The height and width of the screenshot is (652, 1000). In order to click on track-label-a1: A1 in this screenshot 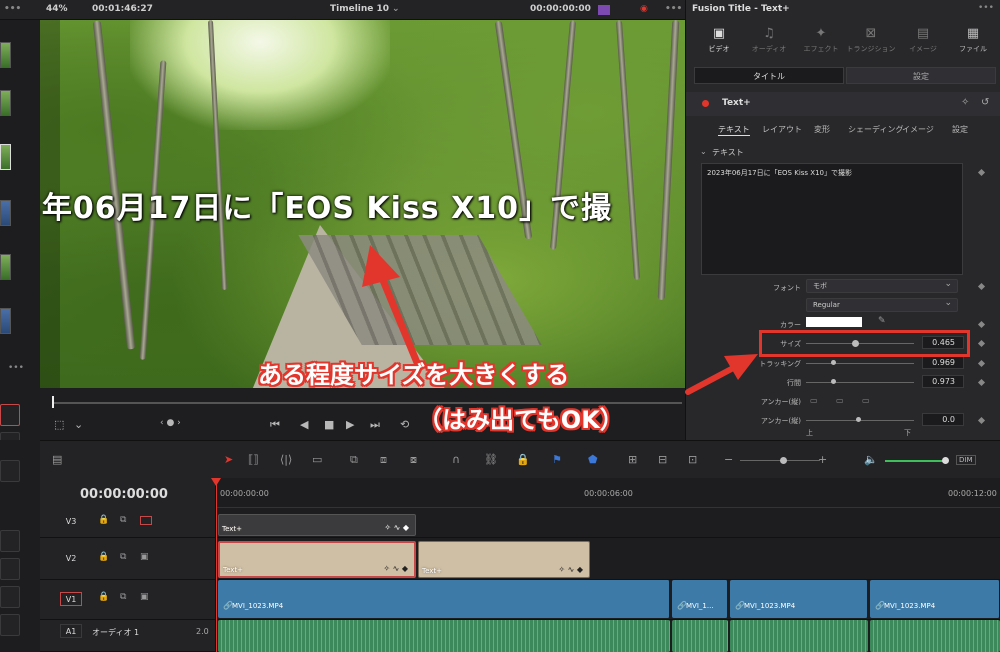, I will do `click(71, 631)`.